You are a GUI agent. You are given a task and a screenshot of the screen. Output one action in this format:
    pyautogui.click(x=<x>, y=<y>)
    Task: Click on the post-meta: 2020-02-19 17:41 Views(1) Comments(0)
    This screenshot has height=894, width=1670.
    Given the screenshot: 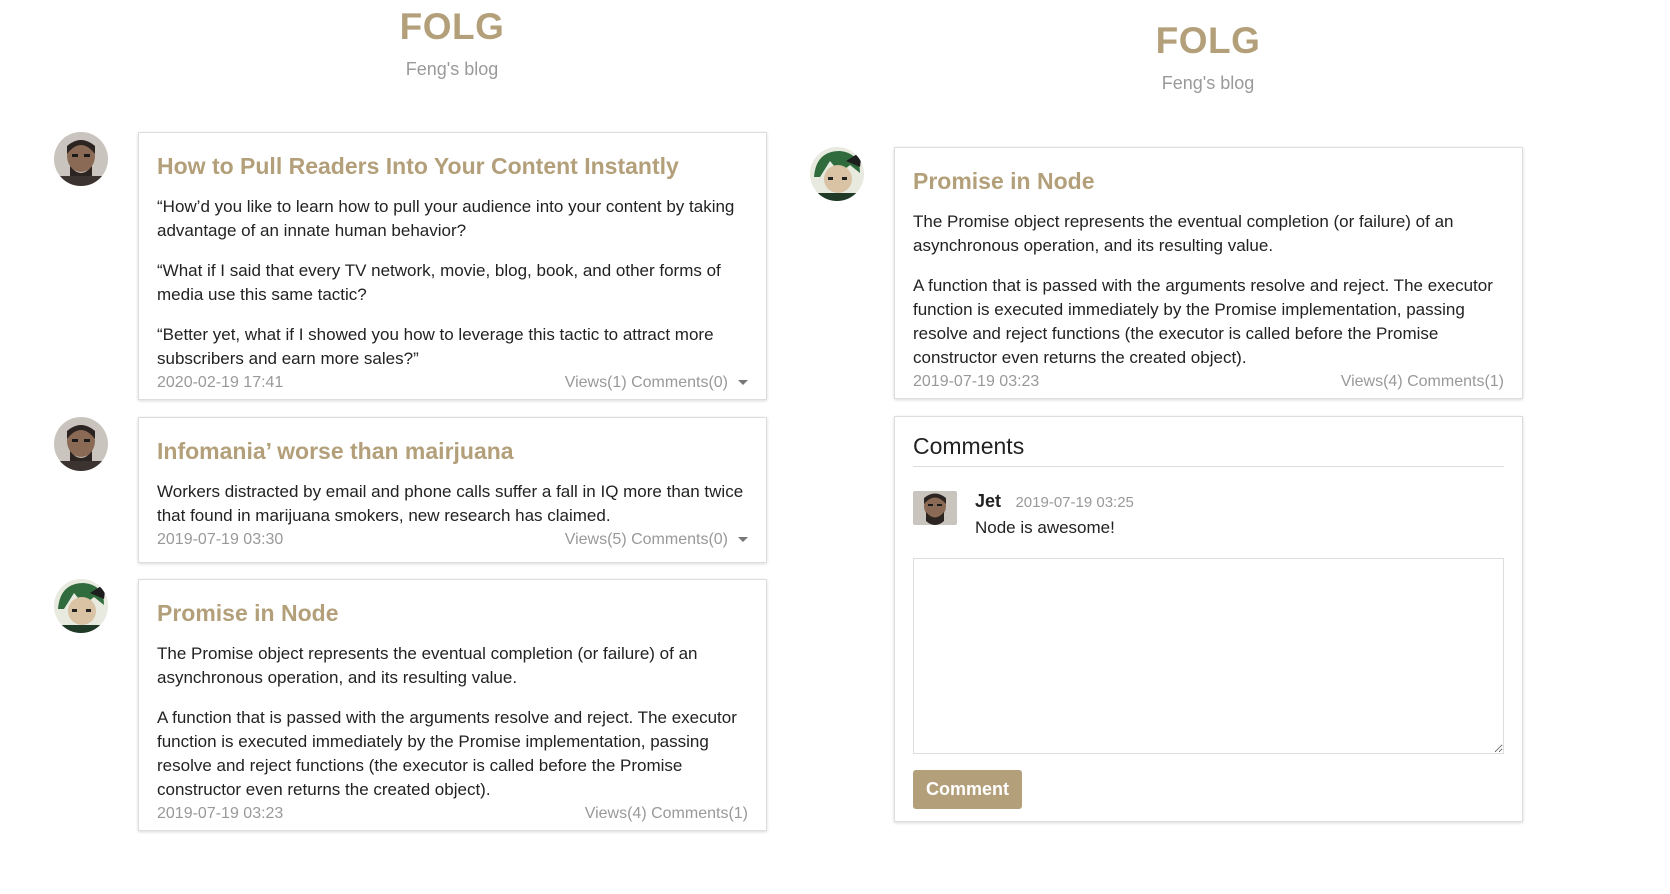 What is the action you would take?
    pyautogui.click(x=452, y=383)
    